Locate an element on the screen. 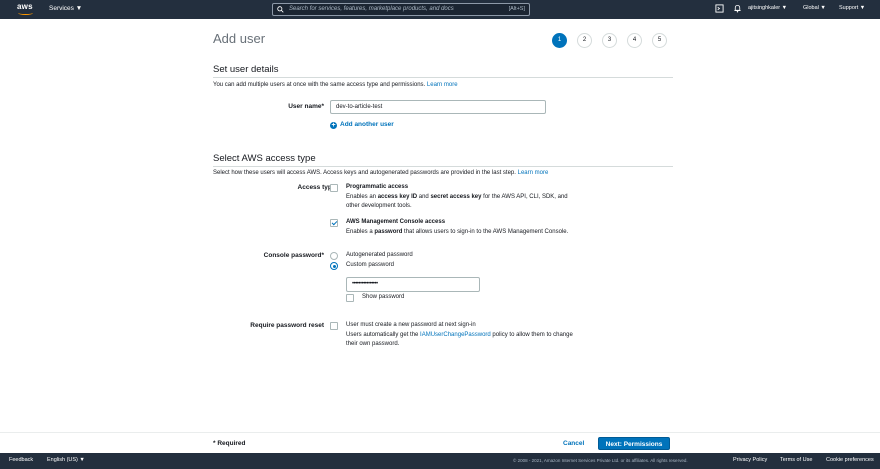 The width and height of the screenshot is (880, 469). cancel-button: Cancel is located at coordinates (573, 443).